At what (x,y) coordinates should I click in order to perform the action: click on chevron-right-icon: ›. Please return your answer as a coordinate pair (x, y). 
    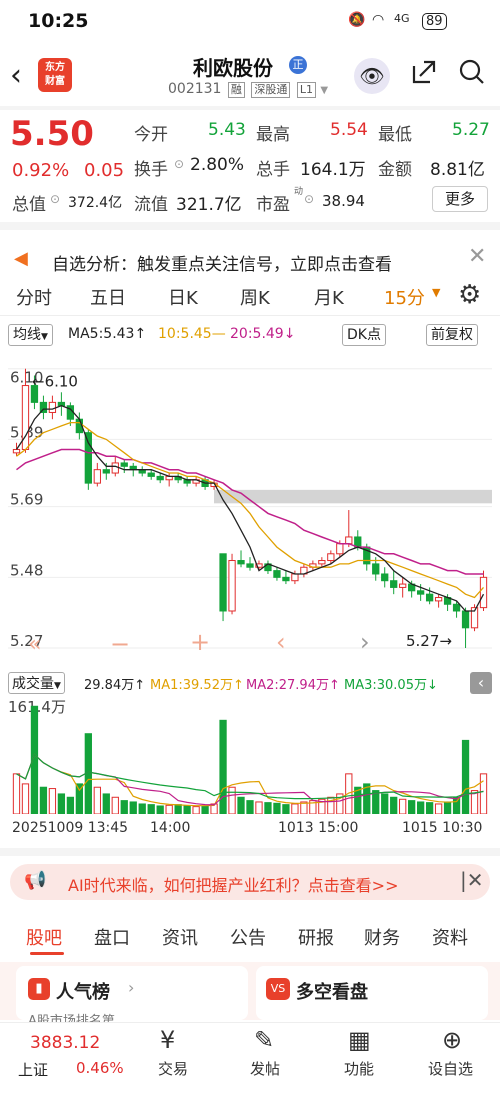
    Looking at the image, I should click on (131, 987).